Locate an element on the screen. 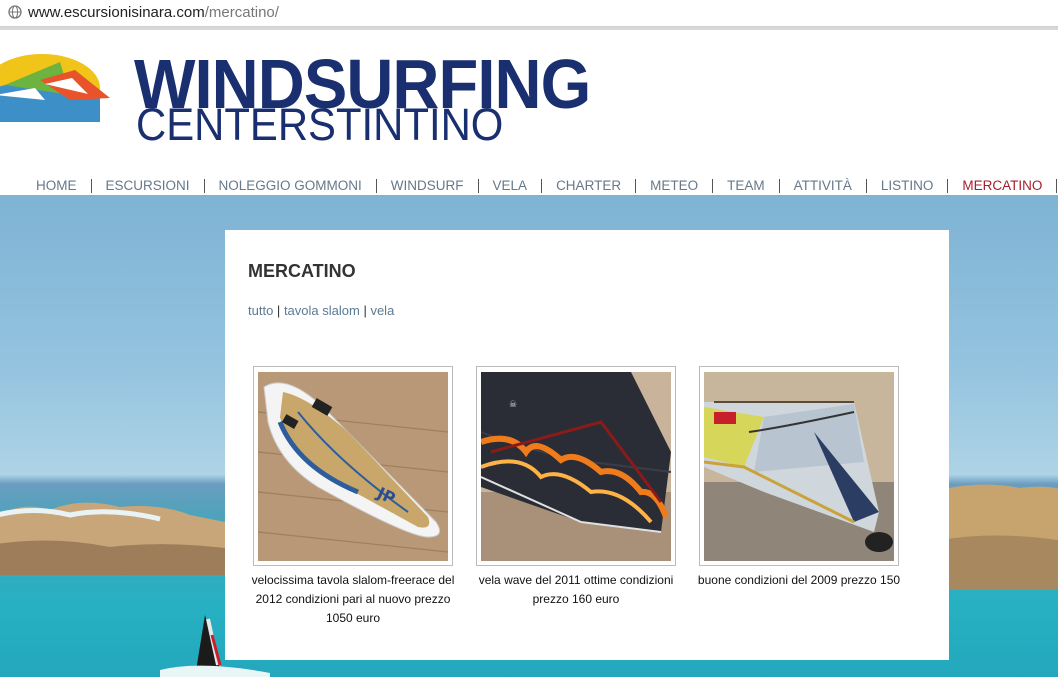 The height and width of the screenshot is (677, 1058). wave-sail-image: ☠ is located at coordinates (576, 466).